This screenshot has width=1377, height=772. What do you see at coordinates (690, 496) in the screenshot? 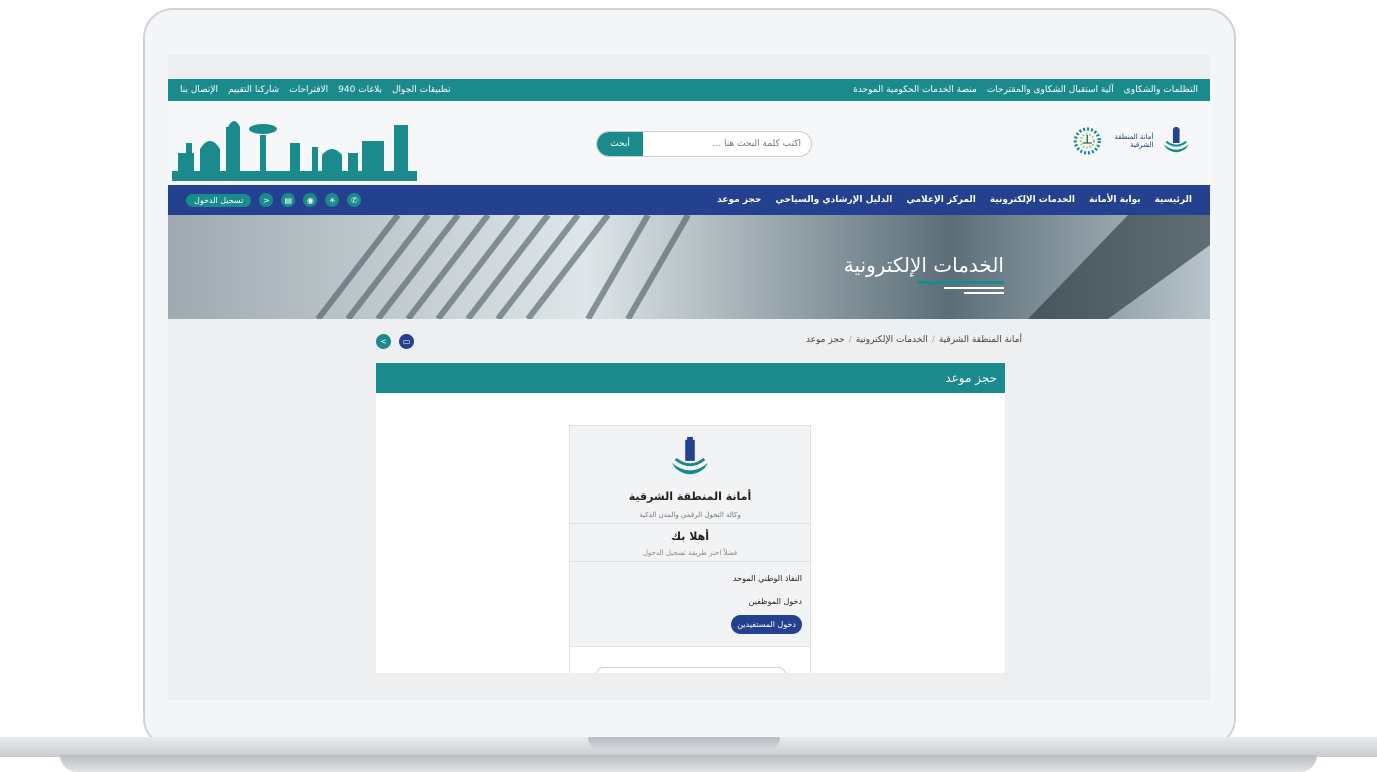
I see `org-name: أمانة المنطقة الشرقية` at bounding box center [690, 496].